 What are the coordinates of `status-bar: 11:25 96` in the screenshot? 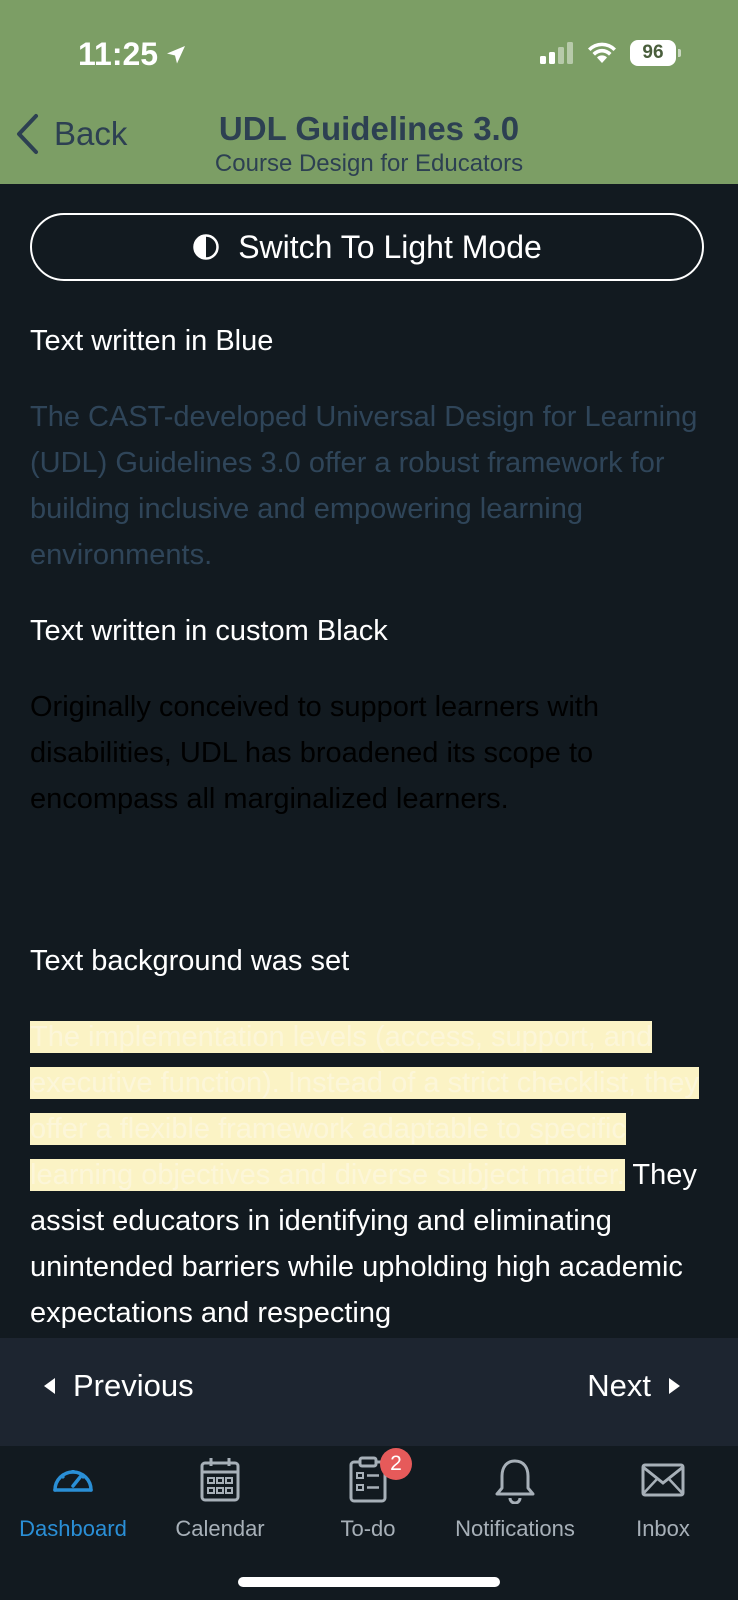 It's located at (369, 55).